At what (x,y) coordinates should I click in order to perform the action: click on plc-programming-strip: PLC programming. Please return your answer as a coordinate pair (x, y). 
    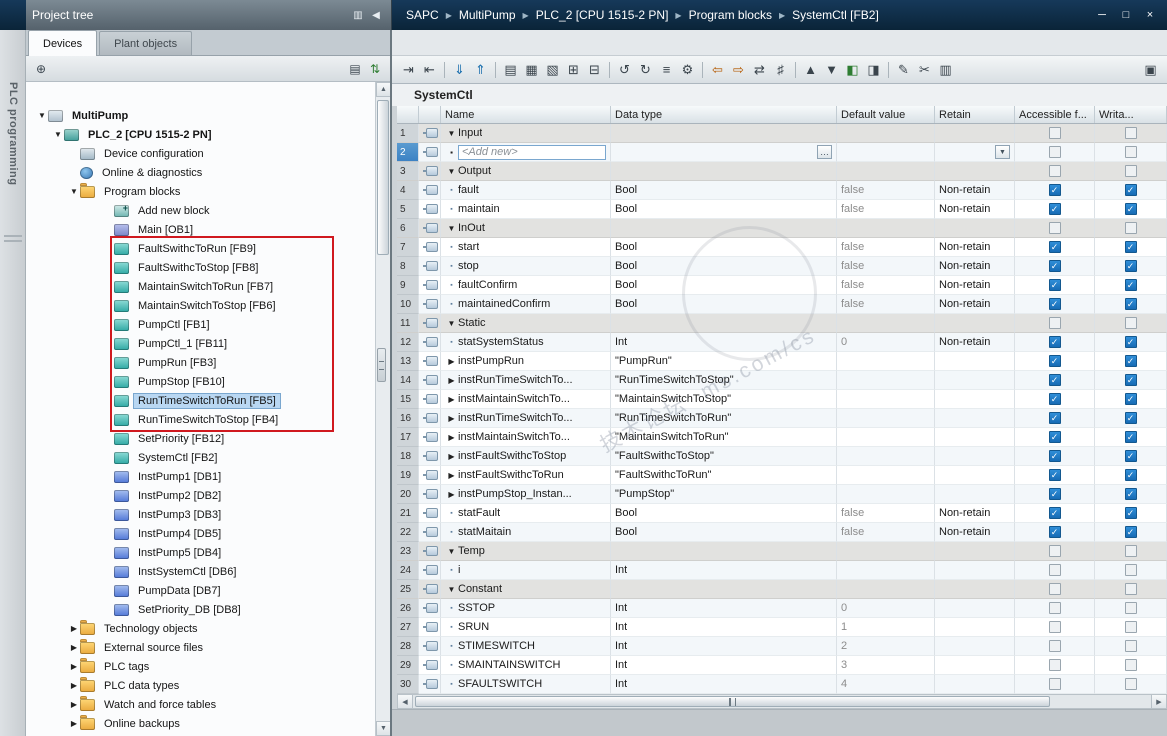
    Looking at the image, I should click on (13, 383).